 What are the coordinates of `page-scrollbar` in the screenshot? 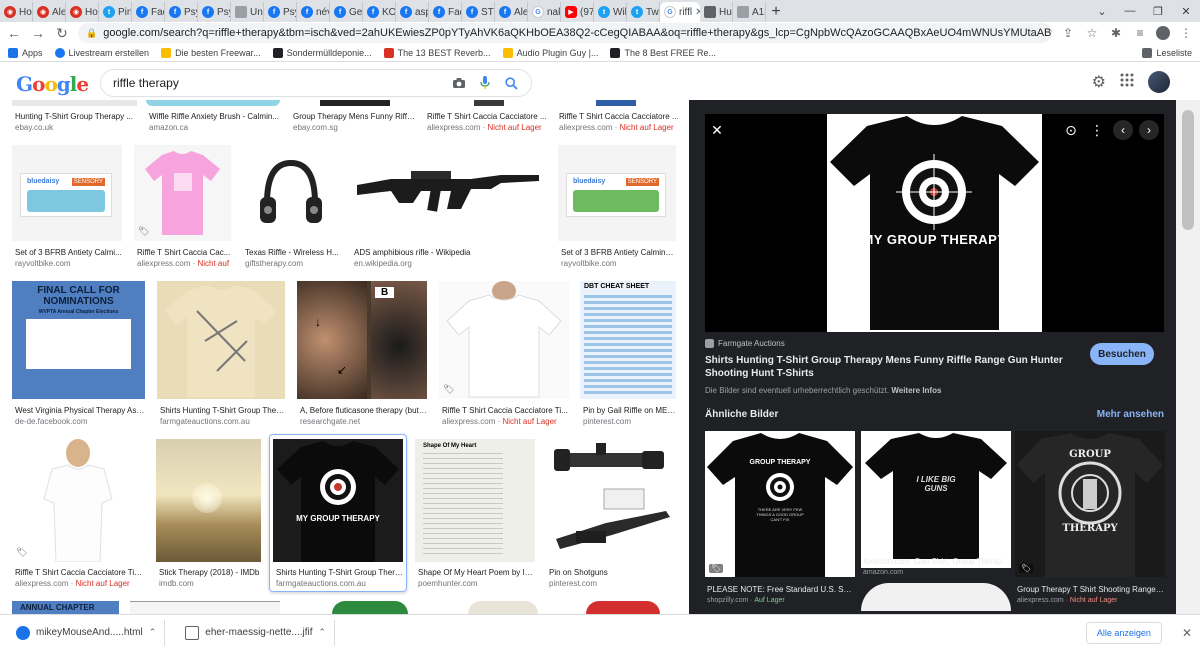 It's located at (1188, 357).